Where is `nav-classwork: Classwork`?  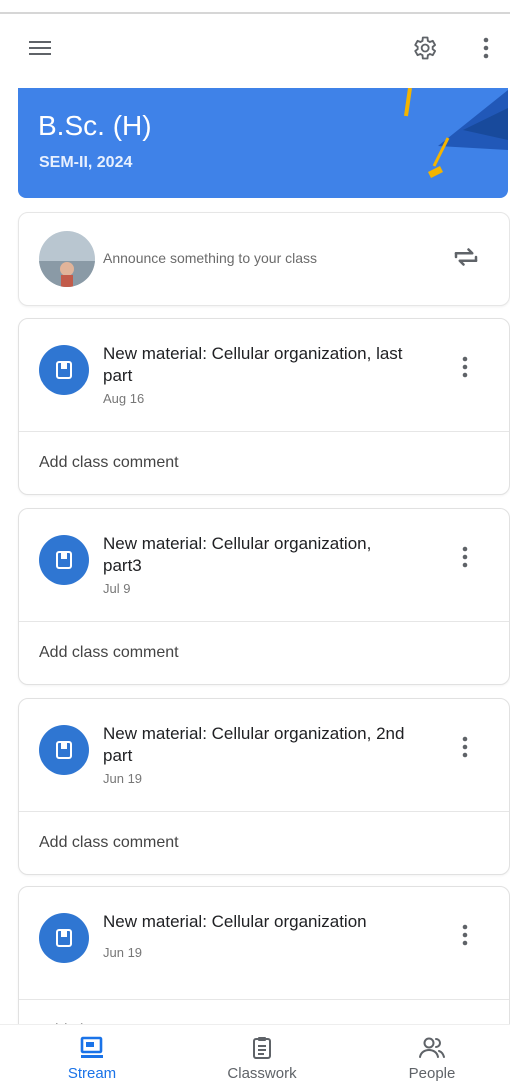
nav-classwork: Classwork is located at coordinates (262, 1057).